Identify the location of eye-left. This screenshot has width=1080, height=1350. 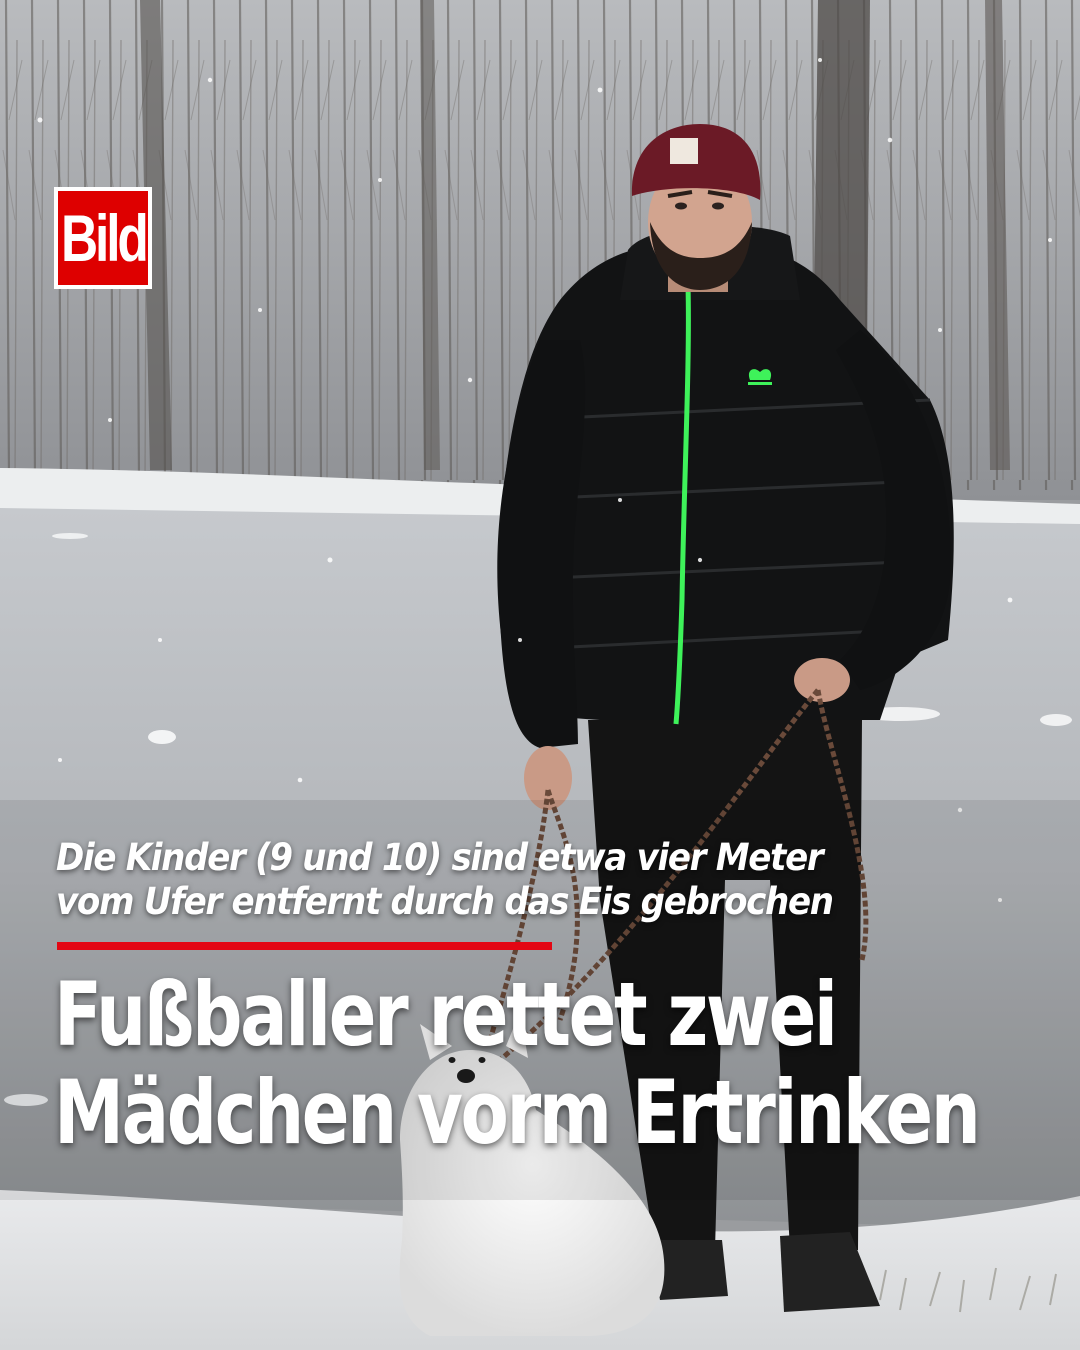
(681, 206).